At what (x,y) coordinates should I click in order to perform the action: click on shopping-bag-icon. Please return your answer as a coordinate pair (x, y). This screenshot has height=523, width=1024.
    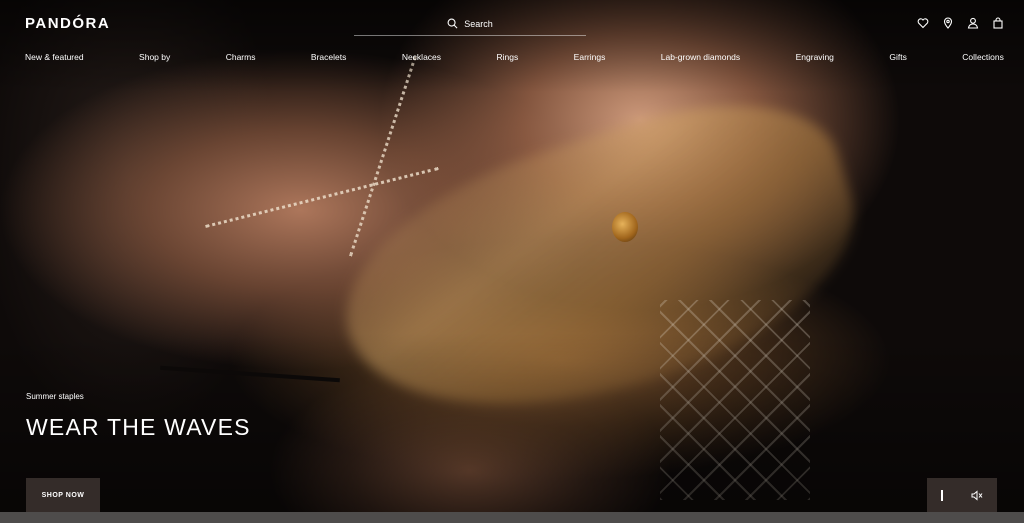
    Looking at the image, I should click on (998, 23).